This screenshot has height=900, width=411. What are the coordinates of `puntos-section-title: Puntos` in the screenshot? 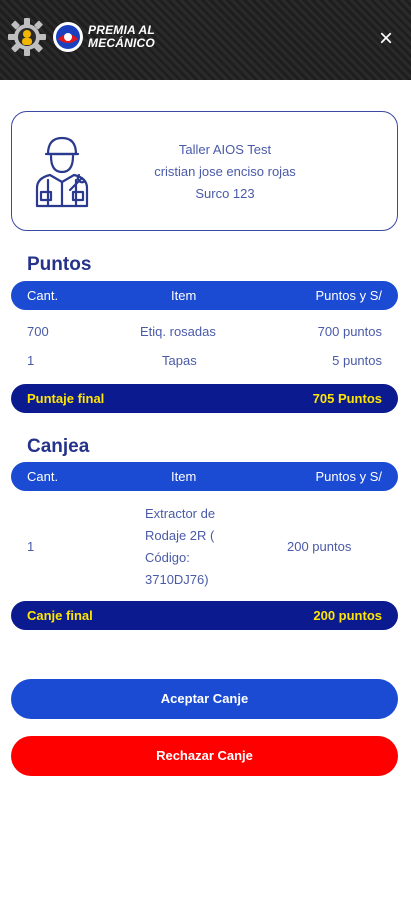 It's located at (59, 264).